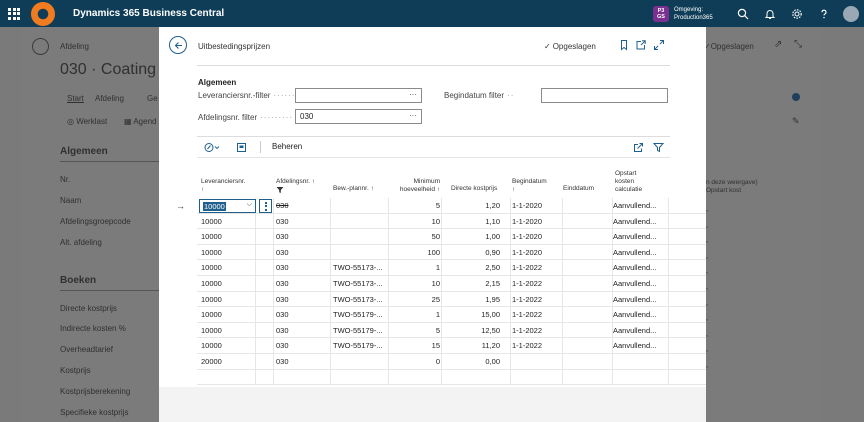 The width and height of the screenshot is (864, 422). Describe the element at coordinates (414, 186) in the screenshot. I see `column-header-min-qty: Minimum hoeveelheid ↑` at that location.